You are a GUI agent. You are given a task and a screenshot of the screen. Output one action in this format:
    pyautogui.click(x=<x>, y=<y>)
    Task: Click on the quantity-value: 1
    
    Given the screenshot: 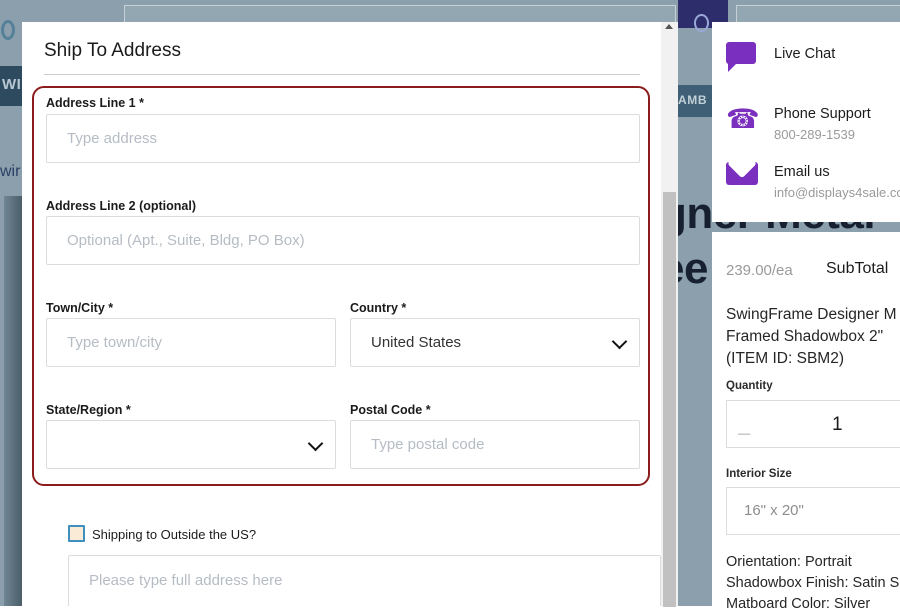 What is the action you would take?
    pyautogui.click(x=837, y=425)
    